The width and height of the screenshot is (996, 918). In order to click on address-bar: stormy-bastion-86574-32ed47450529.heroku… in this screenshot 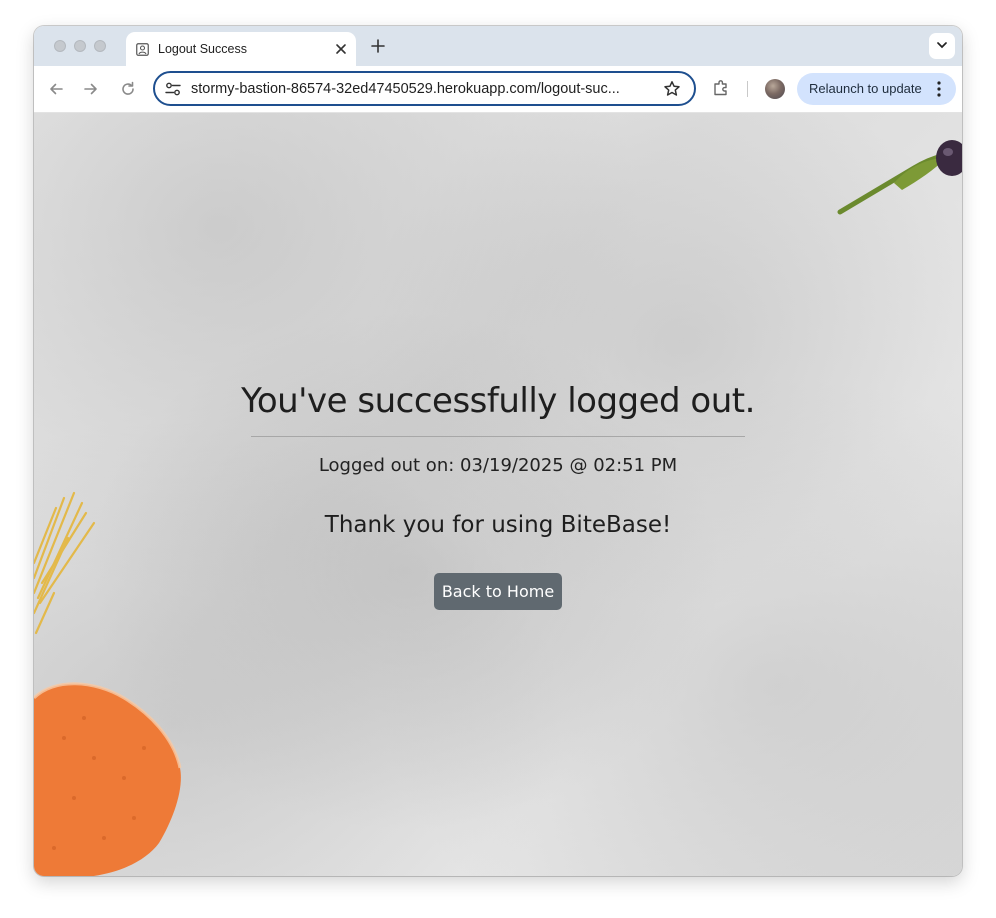, I will do `click(424, 88)`.